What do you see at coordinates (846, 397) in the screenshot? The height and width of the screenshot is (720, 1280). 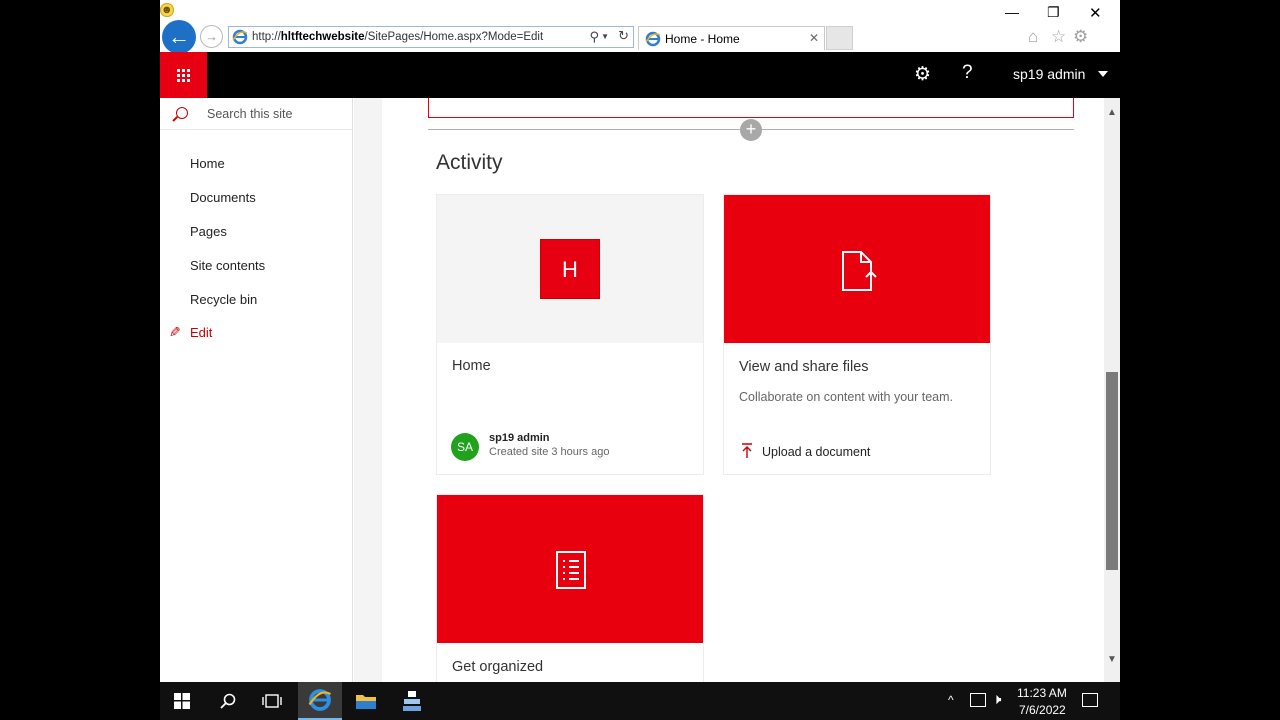 I see `card-description: Collaborate on content with your team.` at bounding box center [846, 397].